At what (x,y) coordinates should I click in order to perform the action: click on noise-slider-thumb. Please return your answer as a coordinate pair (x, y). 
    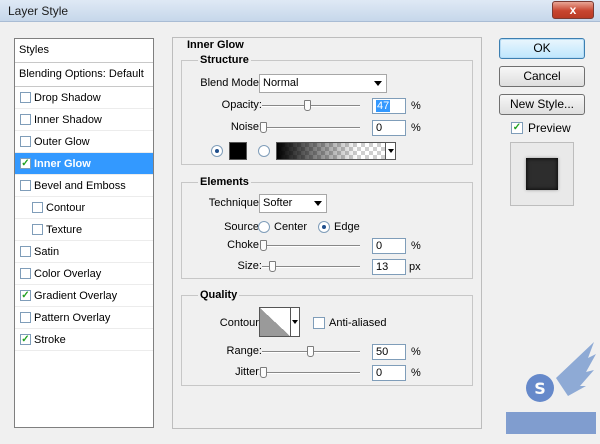
    Looking at the image, I should click on (263, 127).